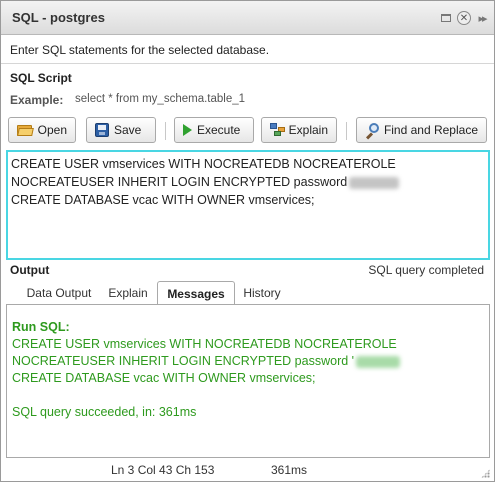 This screenshot has height=482, width=495. Describe the element at coordinates (58, 17) in the screenshot. I see `window-title: SQL - postgres` at that location.